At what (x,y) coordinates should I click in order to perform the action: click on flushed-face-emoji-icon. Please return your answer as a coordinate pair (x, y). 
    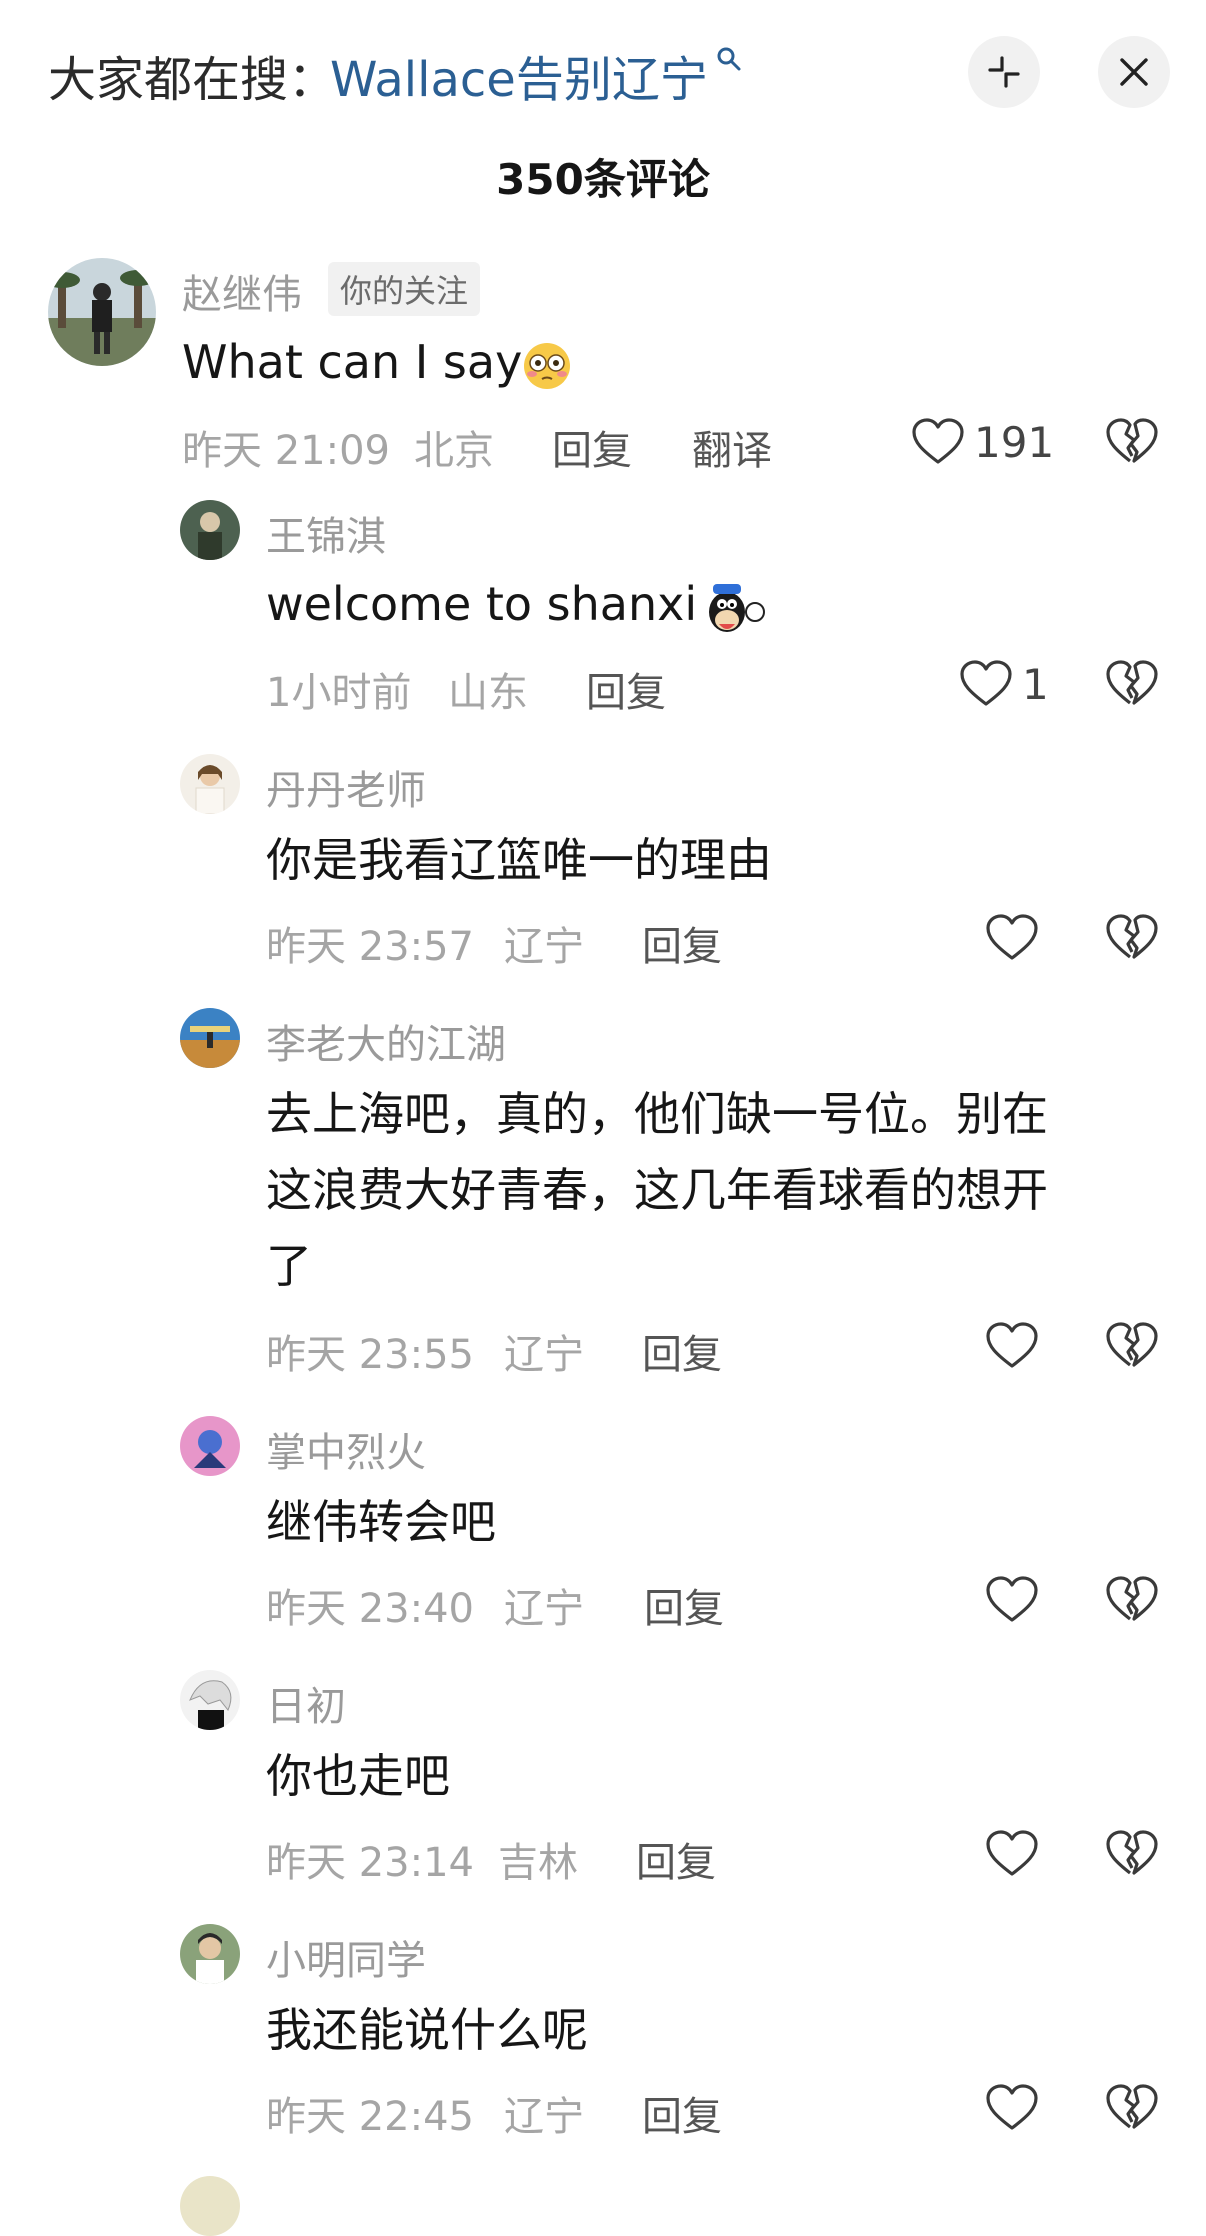
    Looking at the image, I should click on (547, 365).